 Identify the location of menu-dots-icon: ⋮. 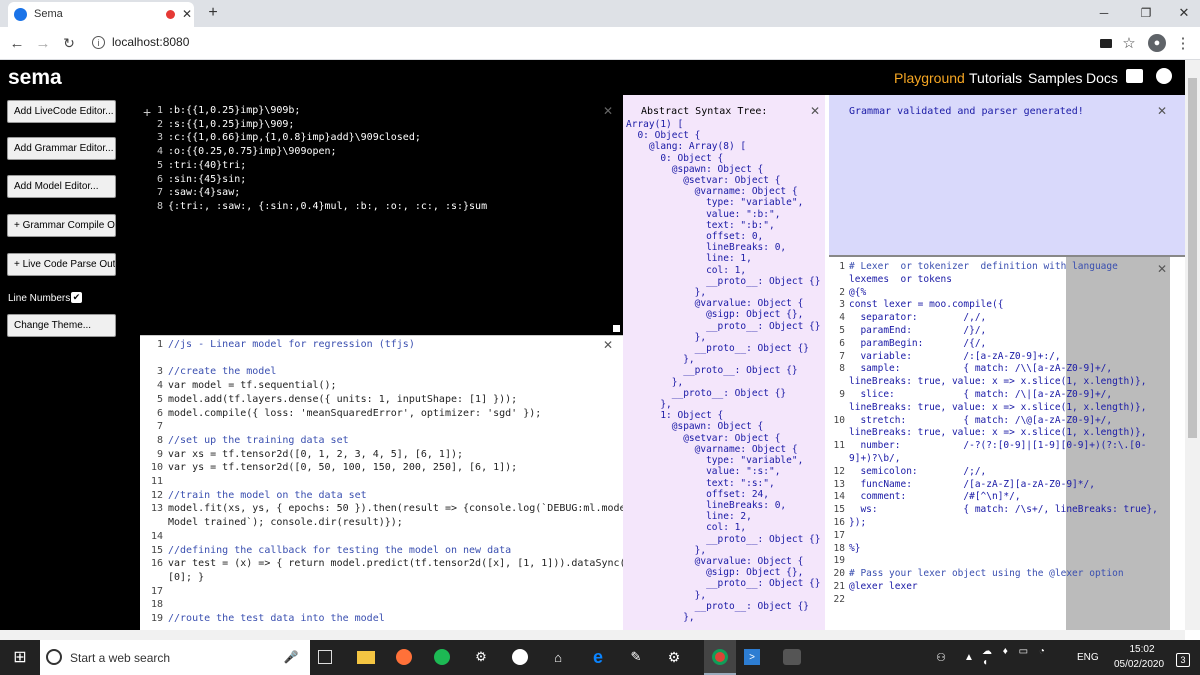
(1183, 43).